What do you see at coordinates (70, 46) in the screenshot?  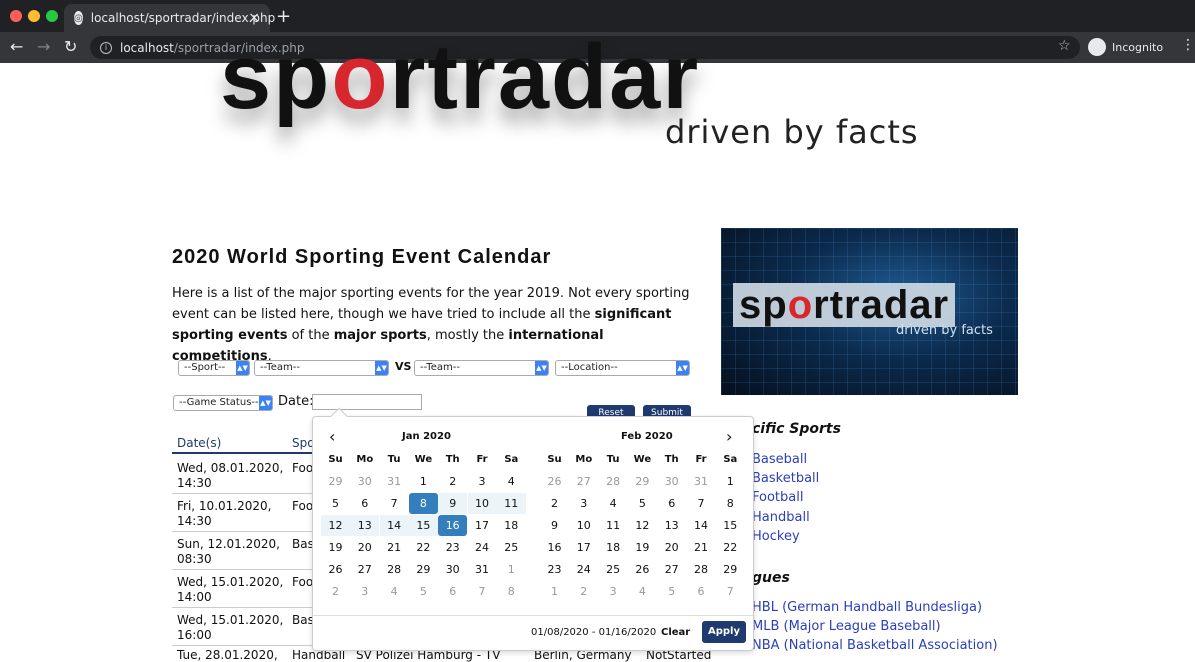 I see `reload-icon: ↻` at bounding box center [70, 46].